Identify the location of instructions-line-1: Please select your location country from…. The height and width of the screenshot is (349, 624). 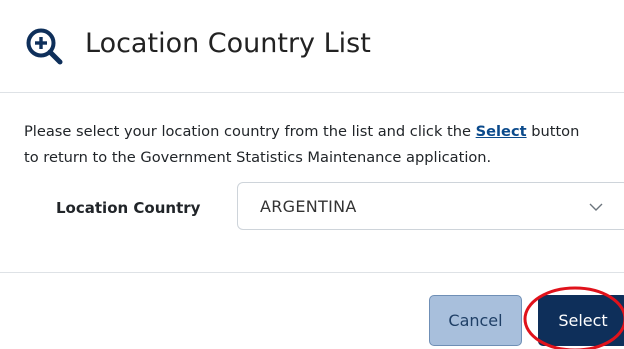
(324, 132).